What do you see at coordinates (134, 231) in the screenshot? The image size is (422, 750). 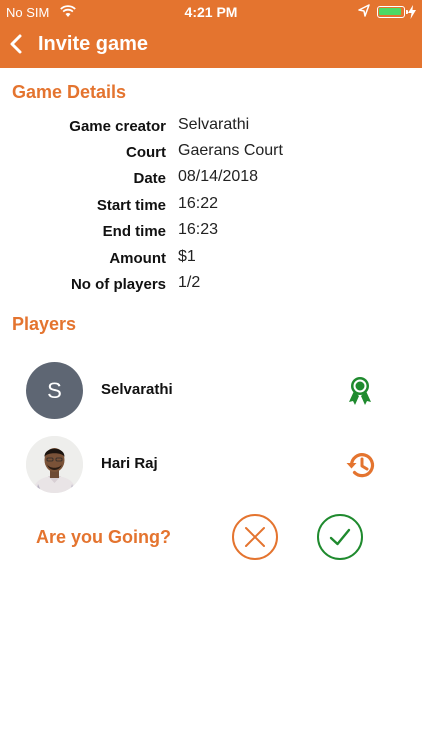 I see `detail-label: End time` at bounding box center [134, 231].